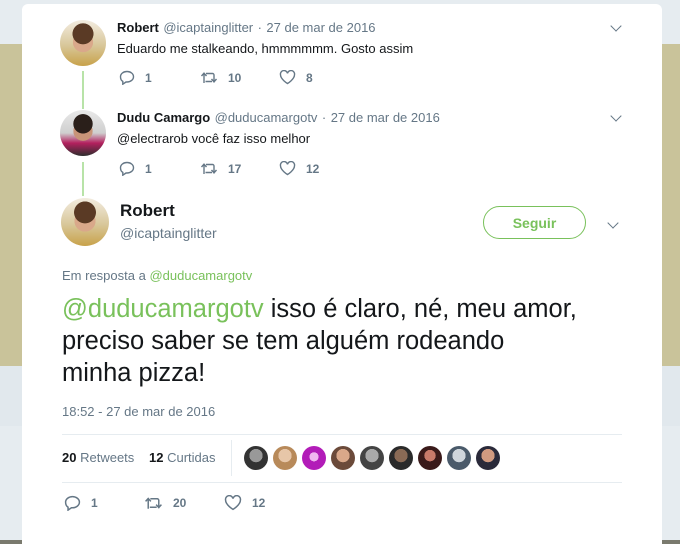 This screenshot has width=680, height=544. I want to click on mention-link: @duducamargotv, so click(163, 309).